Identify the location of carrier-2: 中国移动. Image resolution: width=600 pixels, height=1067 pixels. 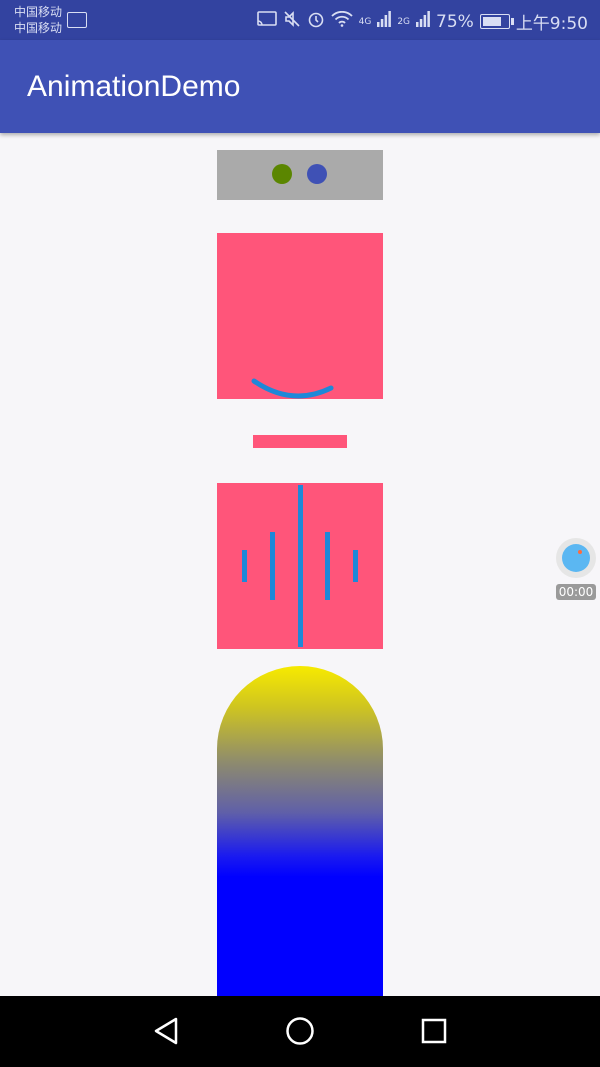
(38, 28).